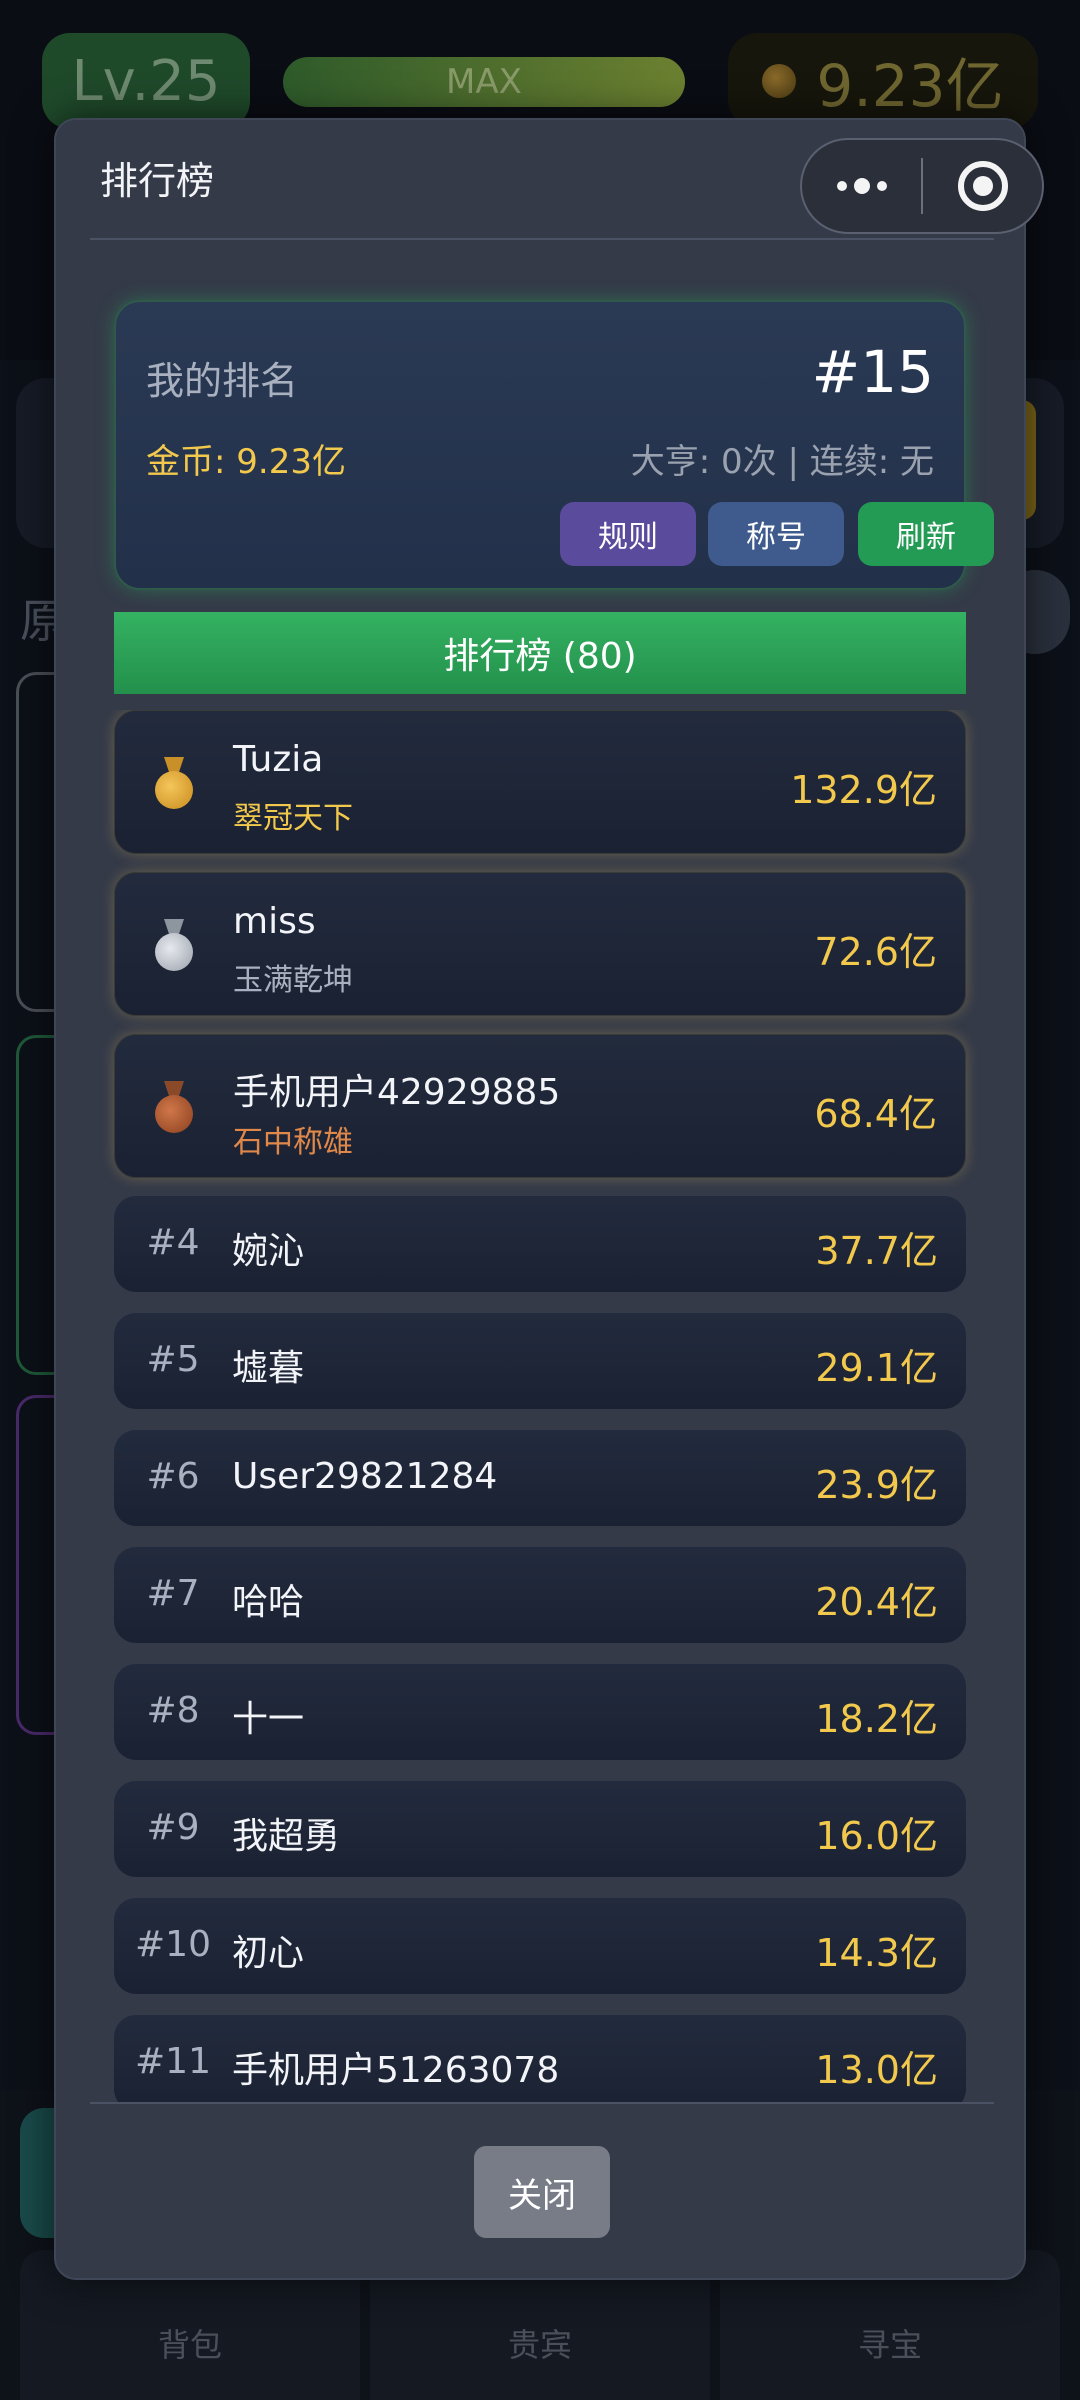  What do you see at coordinates (540, 1712) in the screenshot?
I see `leaderboard-row-8: #8 十一 18.2亿` at bounding box center [540, 1712].